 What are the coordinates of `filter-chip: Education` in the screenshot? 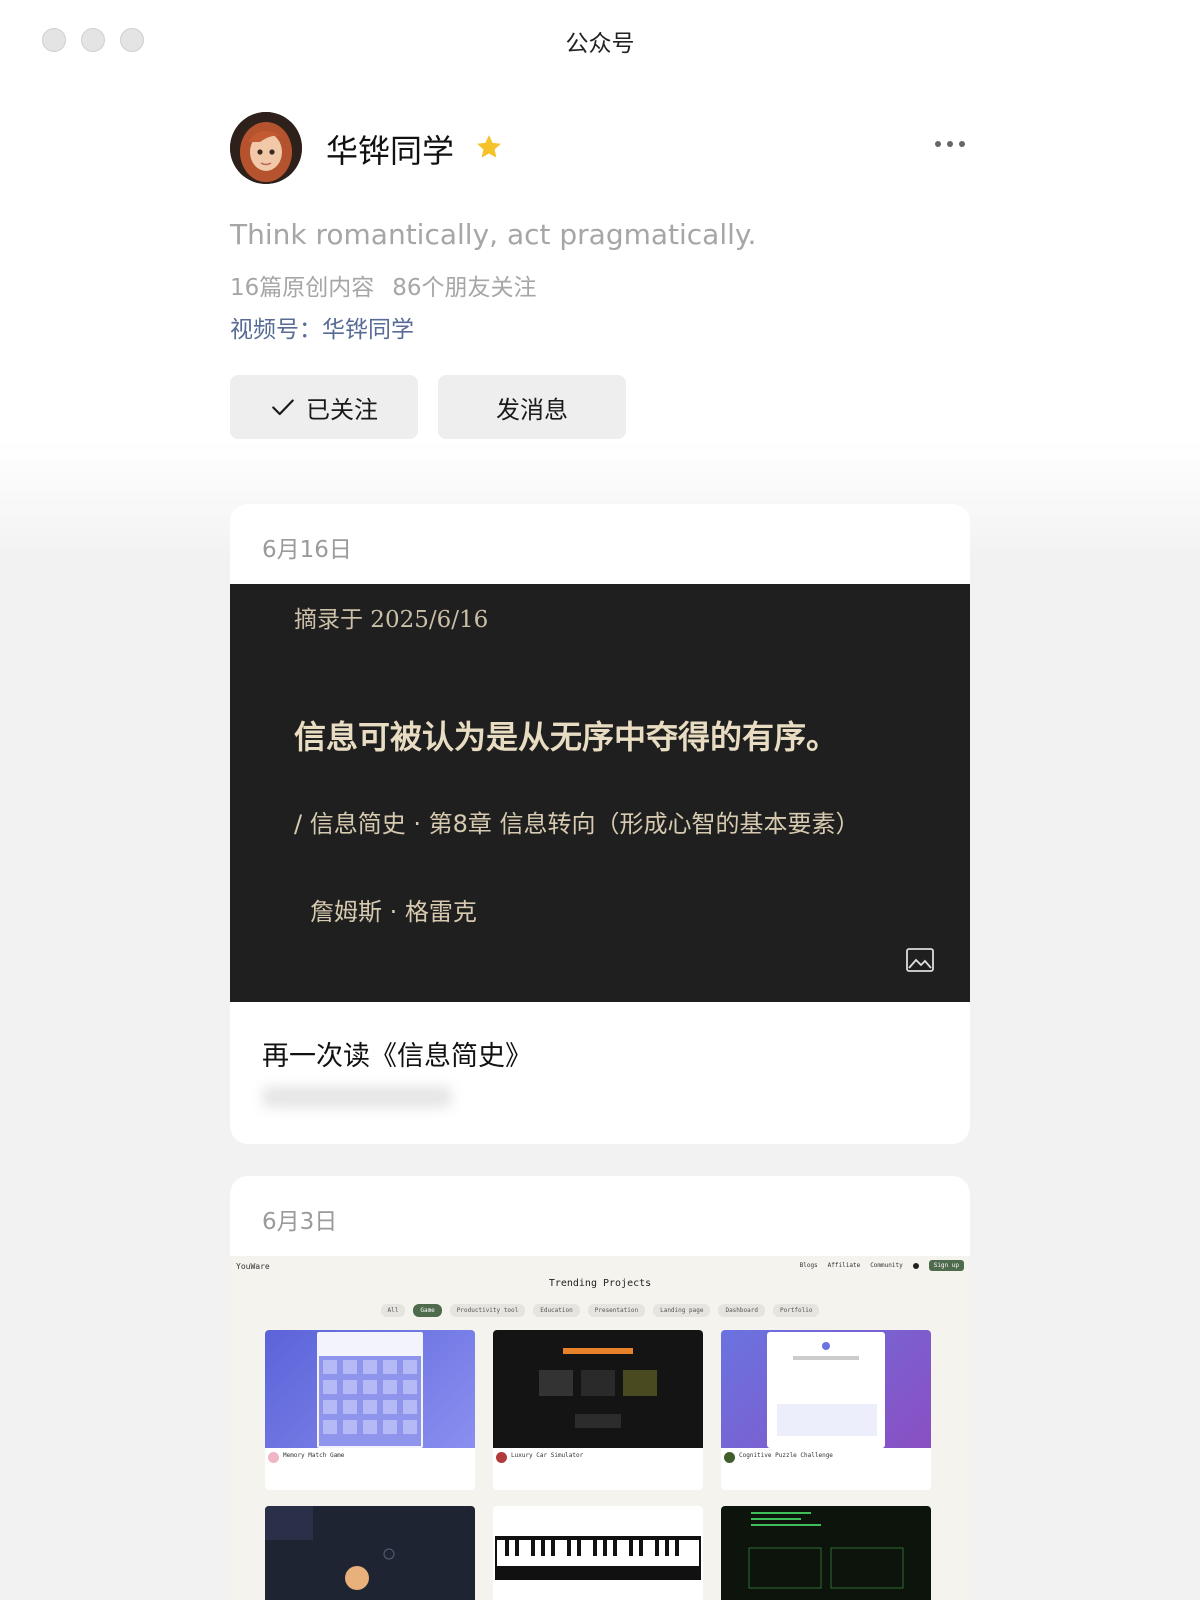 It's located at (556, 1310).